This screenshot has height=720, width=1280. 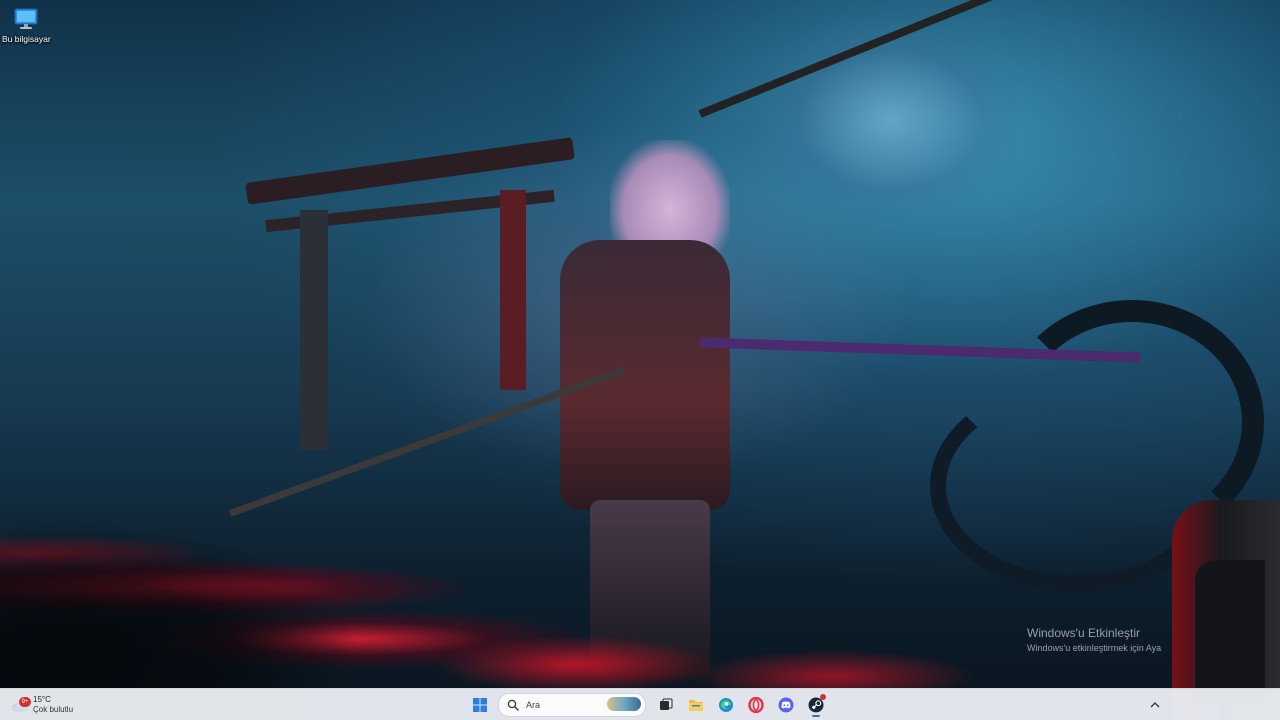 I want to click on search-box: Ara, so click(x=572, y=705).